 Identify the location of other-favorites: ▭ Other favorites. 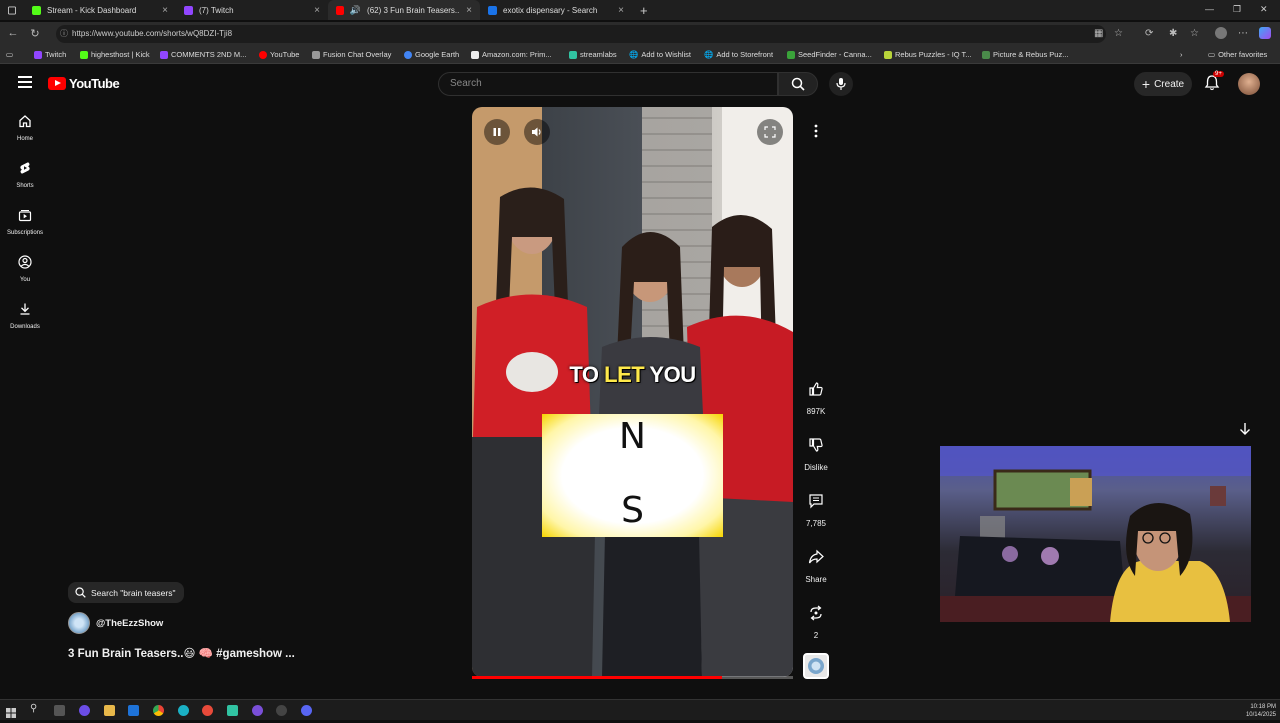
(1237, 54).